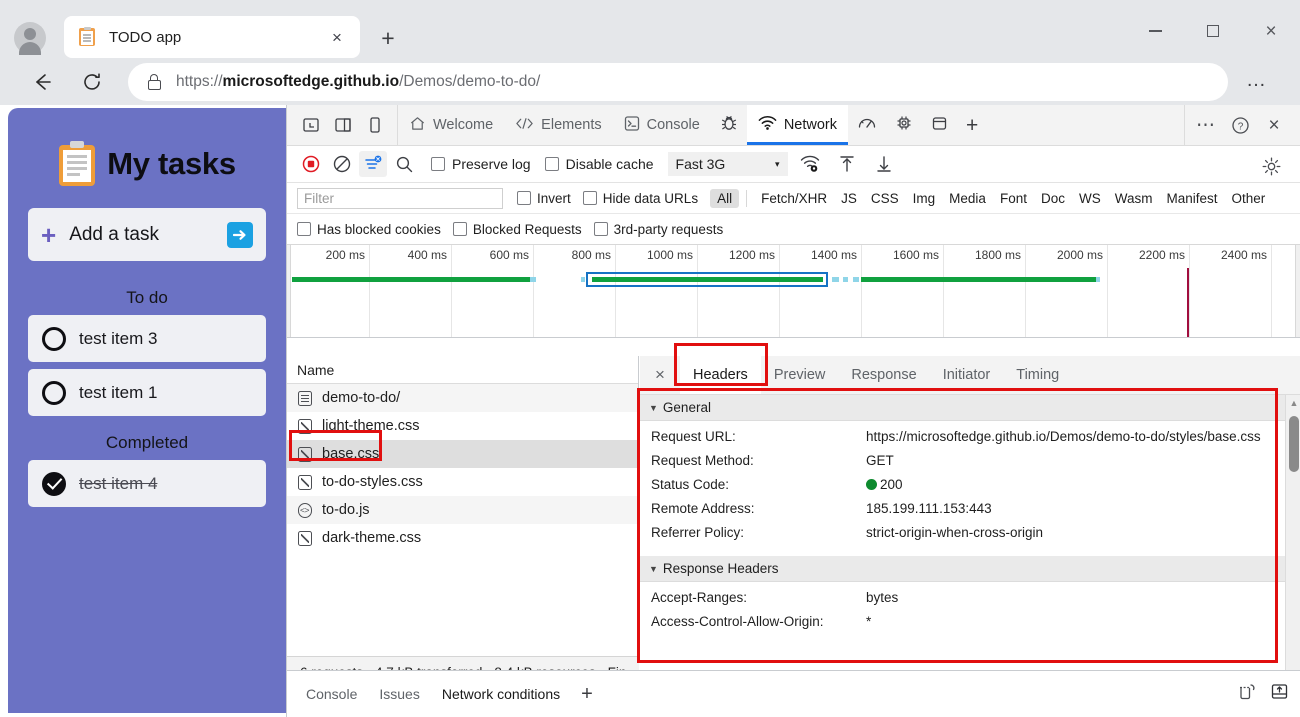 Image resolution: width=1300 pixels, height=717 pixels. Describe the element at coordinates (1134, 198) in the screenshot. I see `type-filter-wasm: Wasm` at that location.